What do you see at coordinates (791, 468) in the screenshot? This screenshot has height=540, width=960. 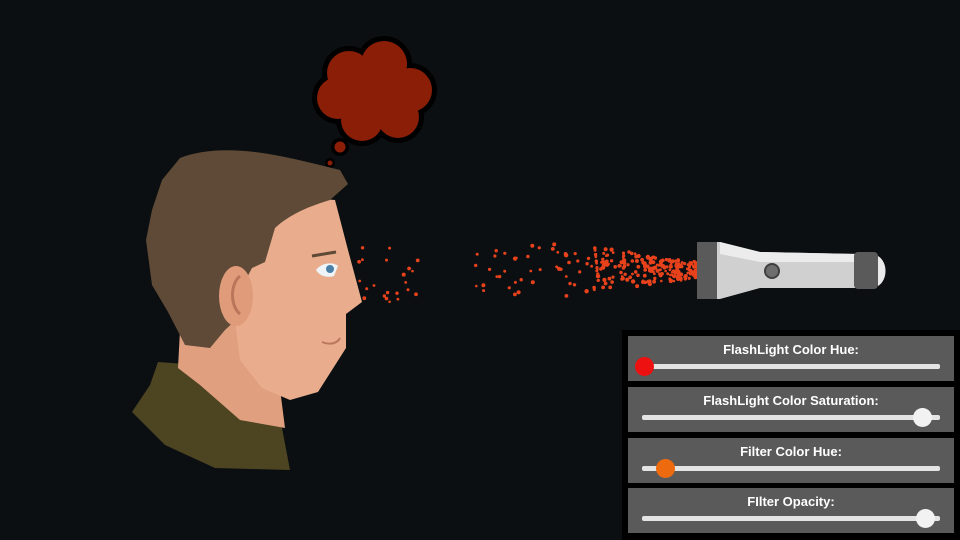 I see `filter-hue-slider` at bounding box center [791, 468].